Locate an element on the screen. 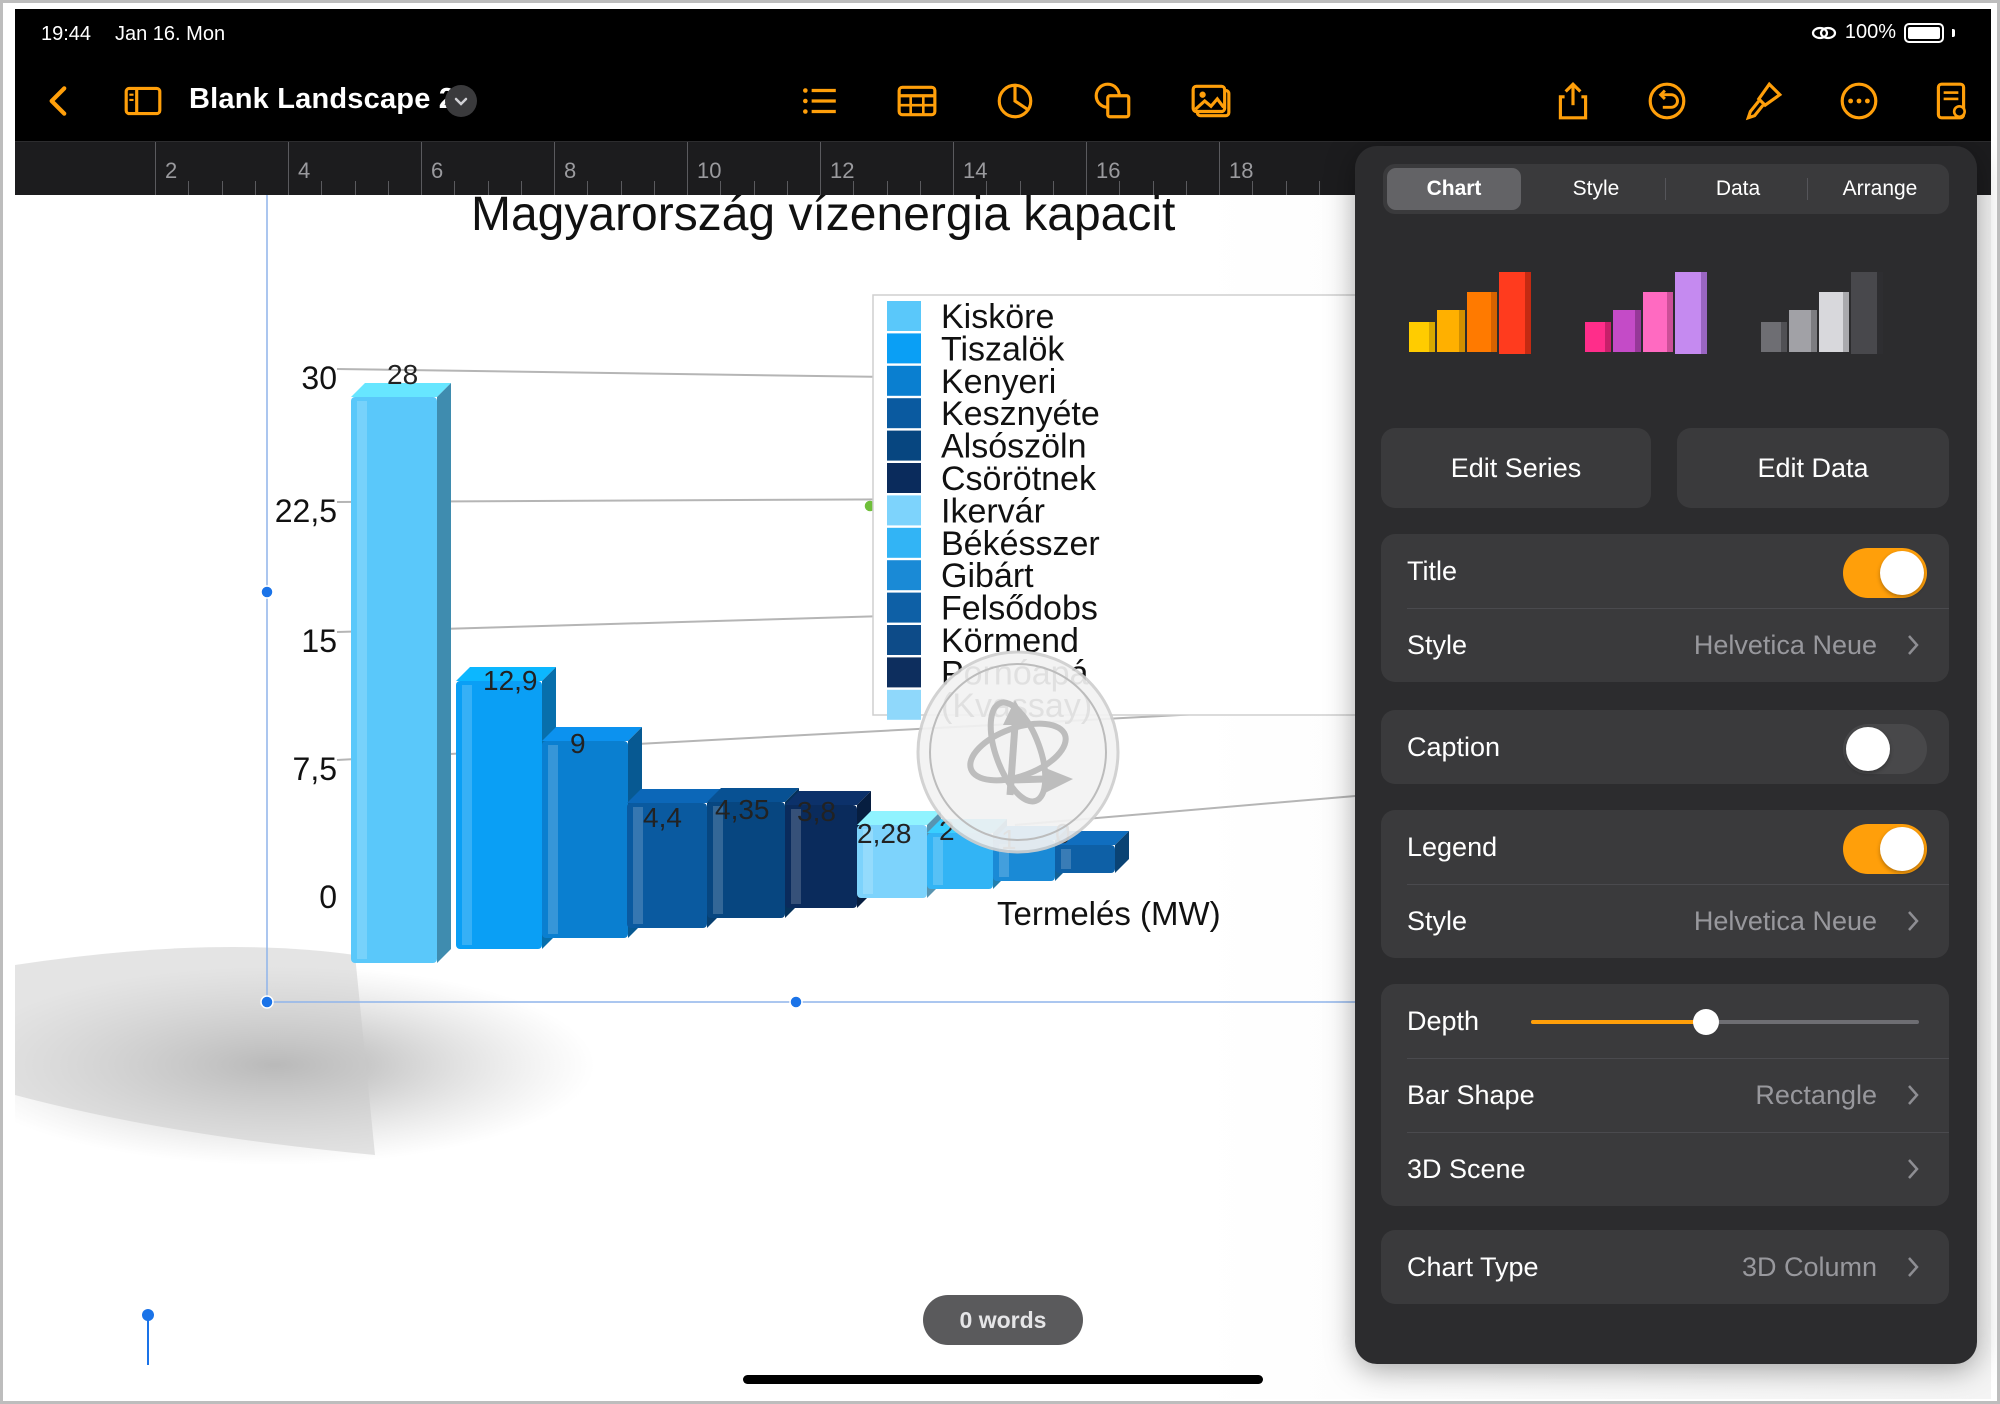 Image resolution: width=2000 pixels, height=1404 pixels. caption-row: Caption is located at coordinates (1665, 747).